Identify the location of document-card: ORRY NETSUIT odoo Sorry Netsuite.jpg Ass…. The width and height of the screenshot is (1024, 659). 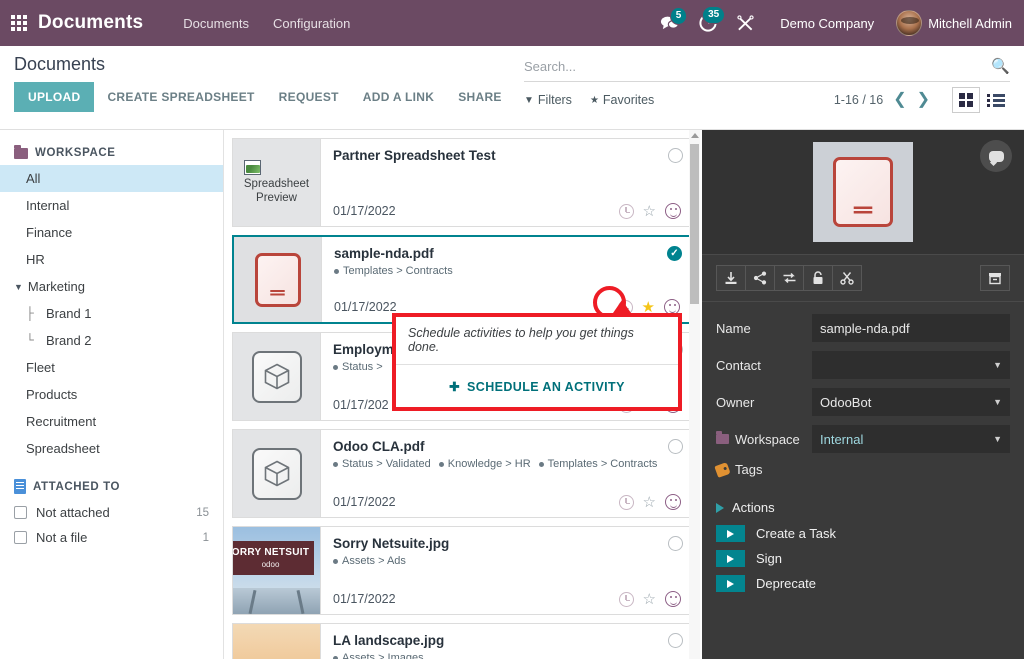
(462, 570).